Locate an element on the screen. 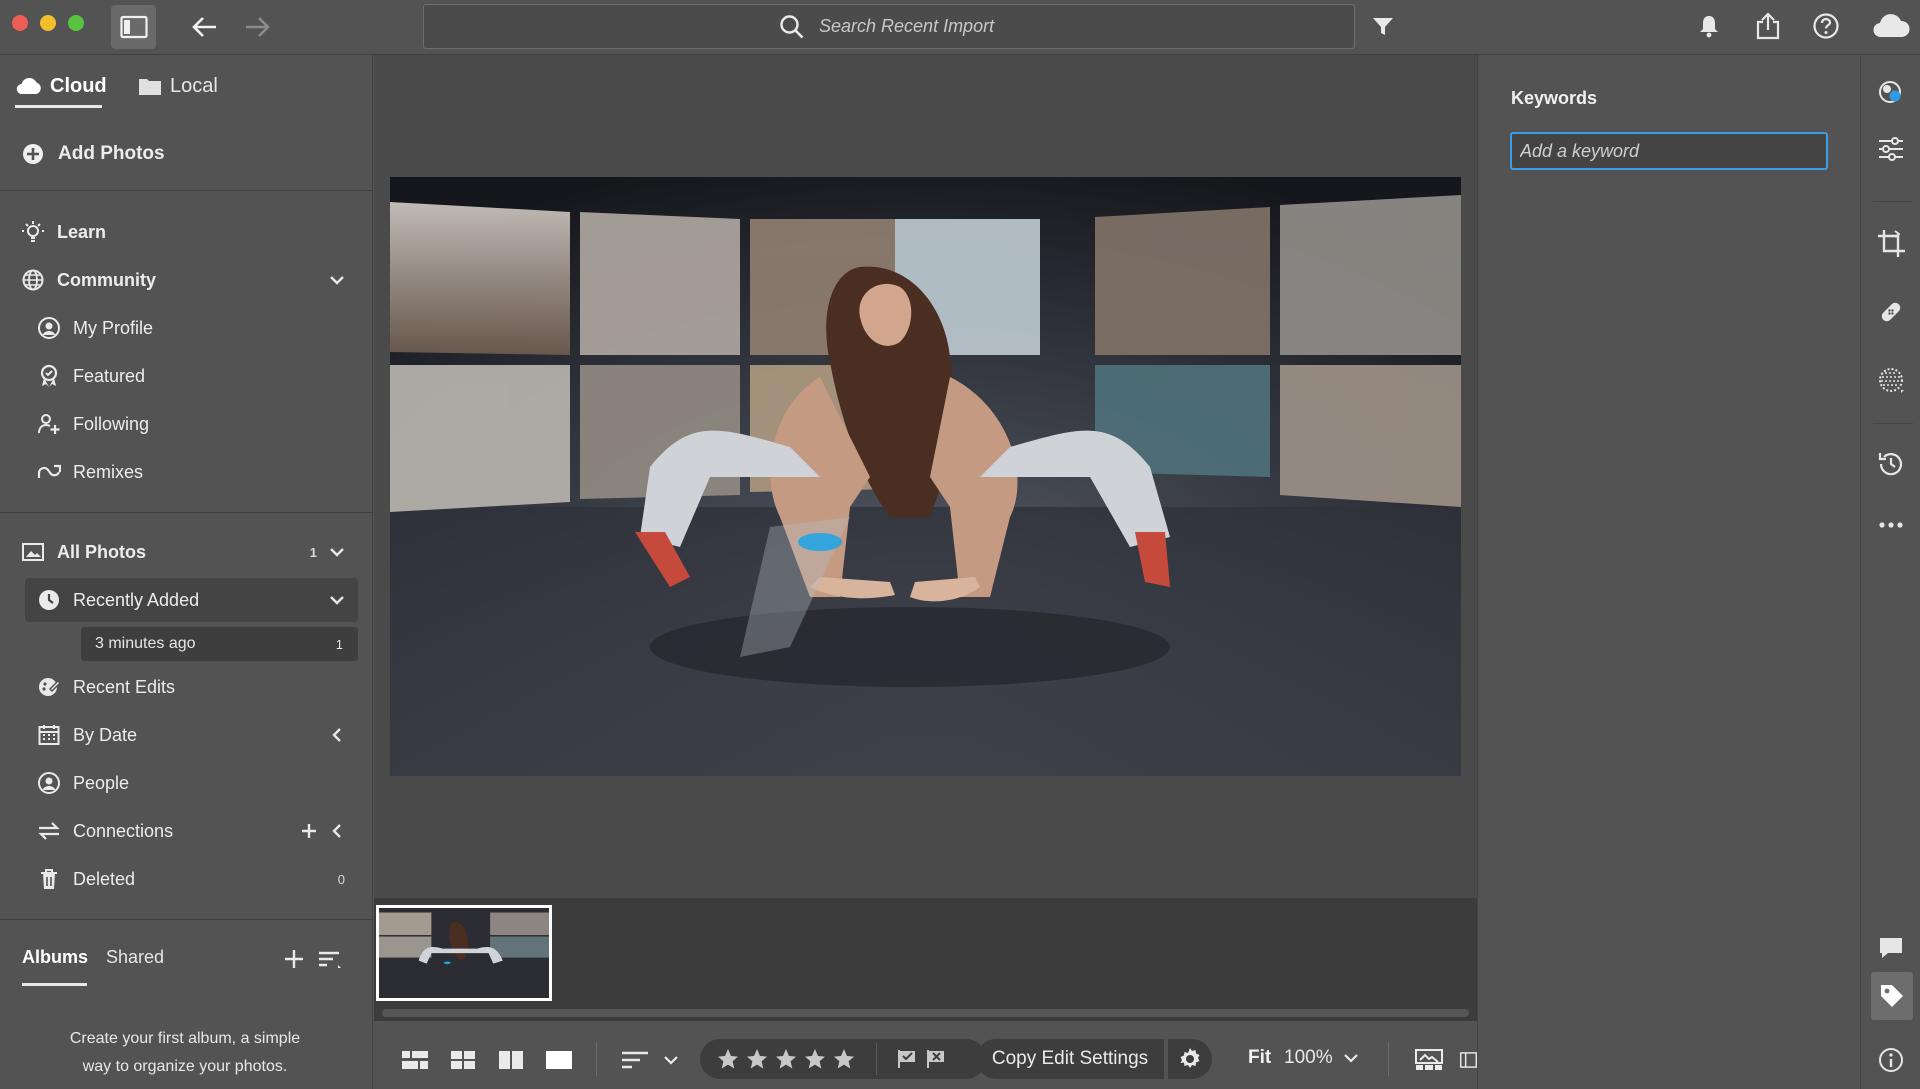  sliders-icon is located at coordinates (1891, 149).